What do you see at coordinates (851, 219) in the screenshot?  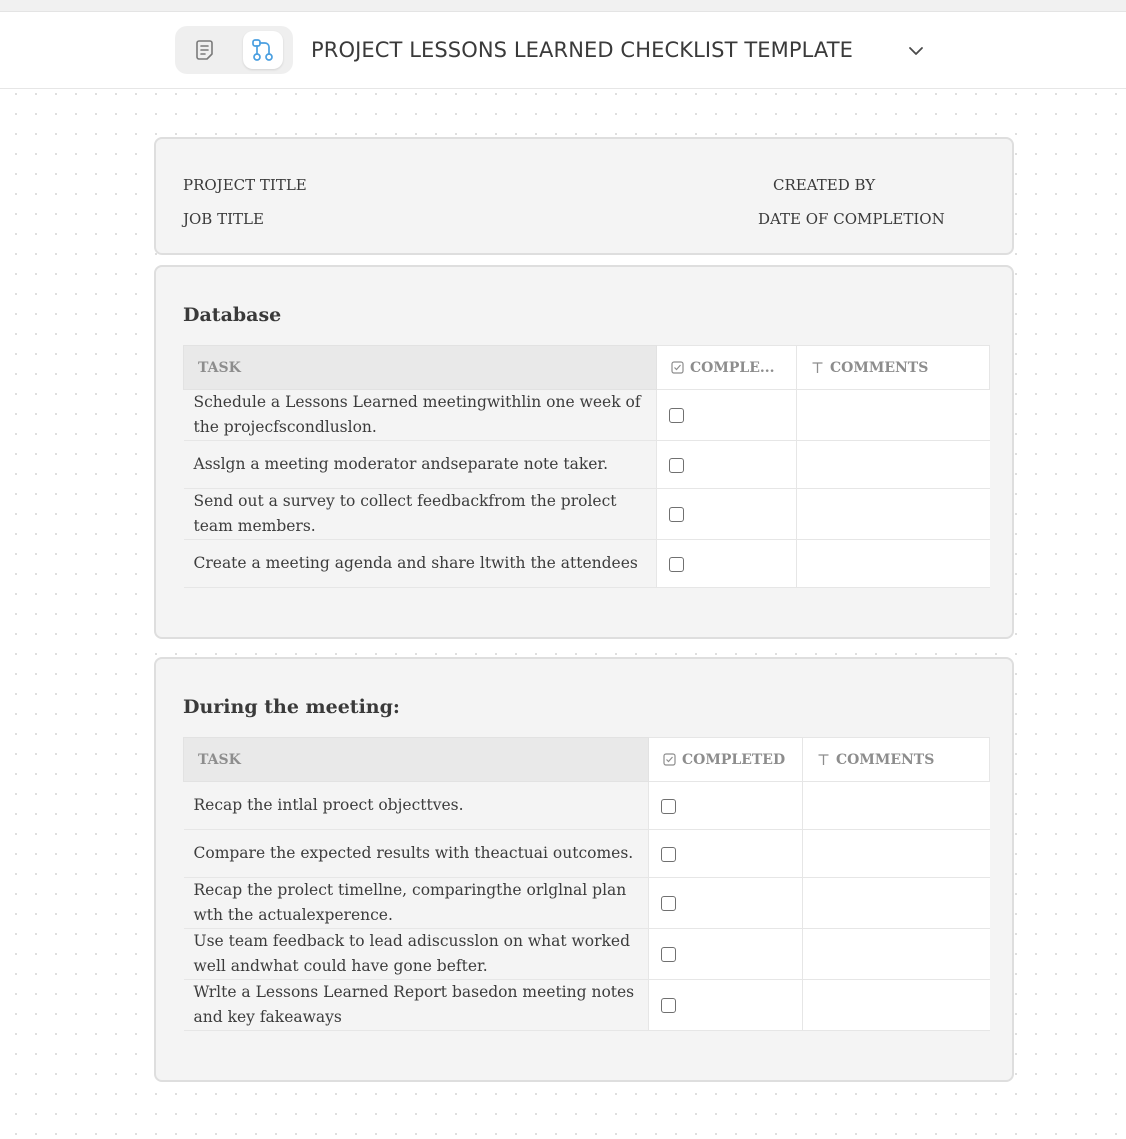 I see `date-of-completion-label: DATE OF COMPLETION` at bounding box center [851, 219].